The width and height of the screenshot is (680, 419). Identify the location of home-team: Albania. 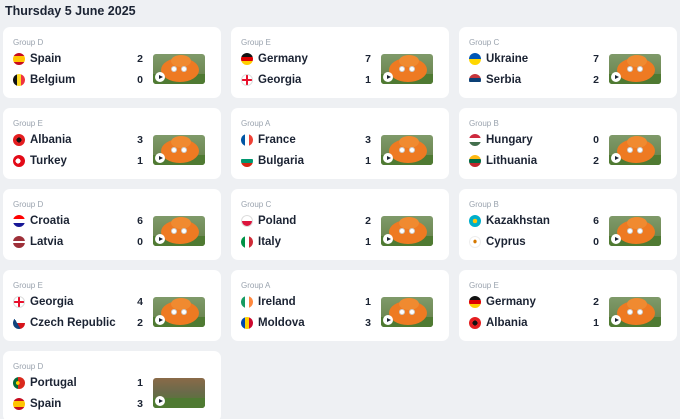
(42, 140).